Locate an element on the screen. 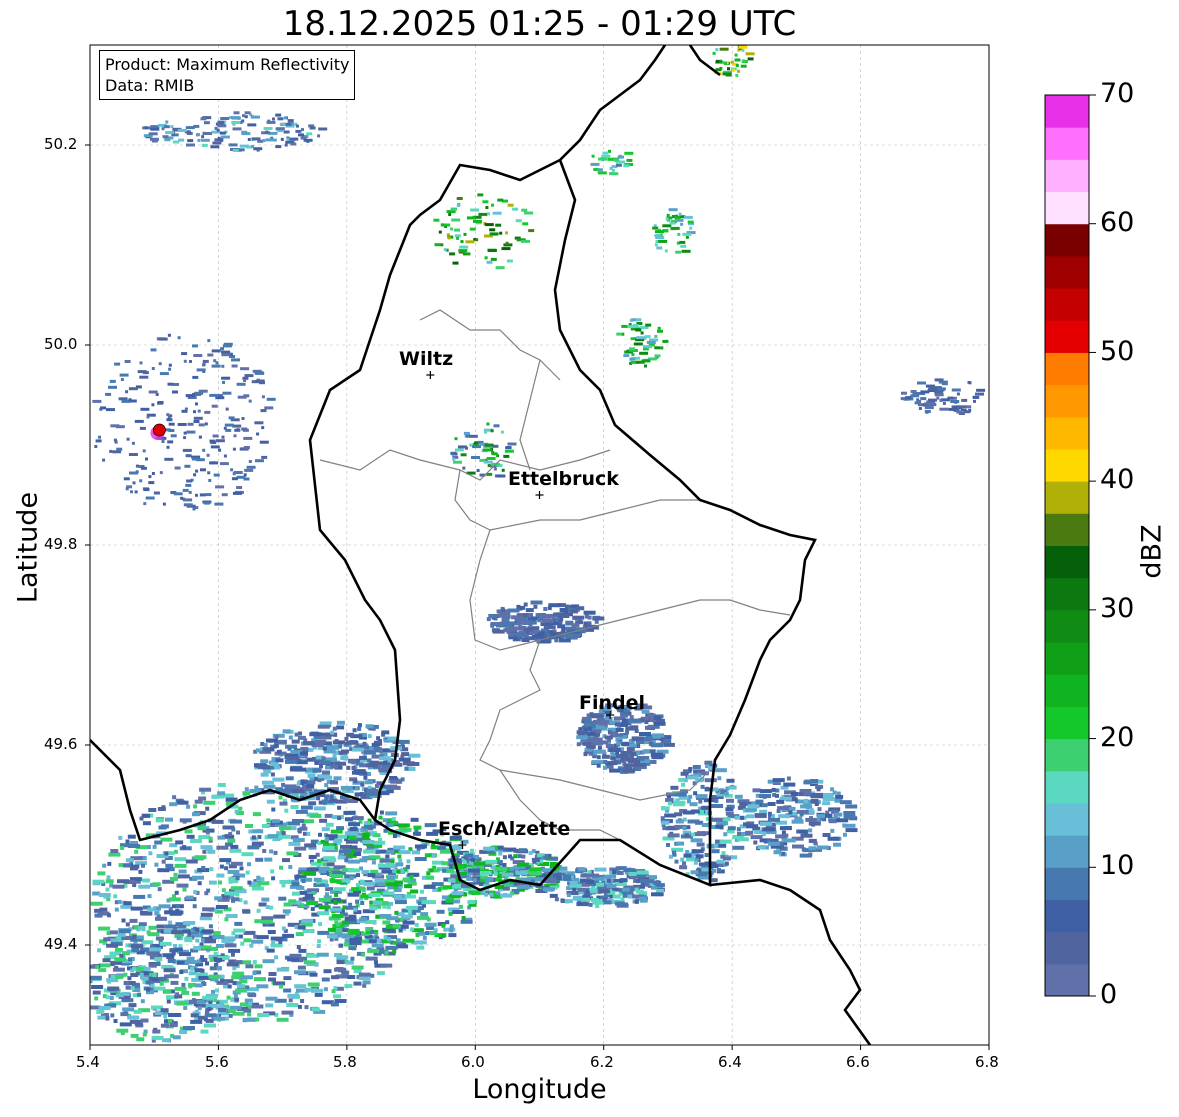 This screenshot has height=1117, width=1179. radar-site-marker is located at coordinates (159, 430).